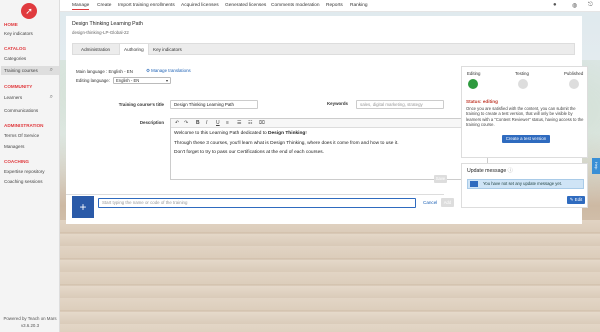 The height and width of the screenshot is (332, 600). What do you see at coordinates (198, 123) in the screenshot?
I see `bold-icon: B` at bounding box center [198, 123].